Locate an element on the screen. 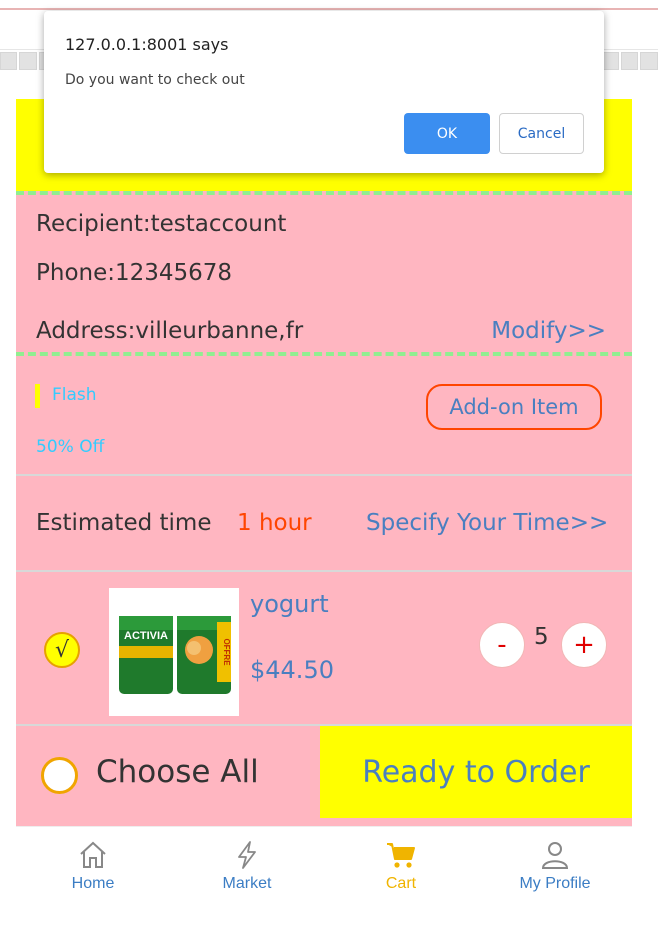  cancel-button: Cancel is located at coordinates (541, 133).